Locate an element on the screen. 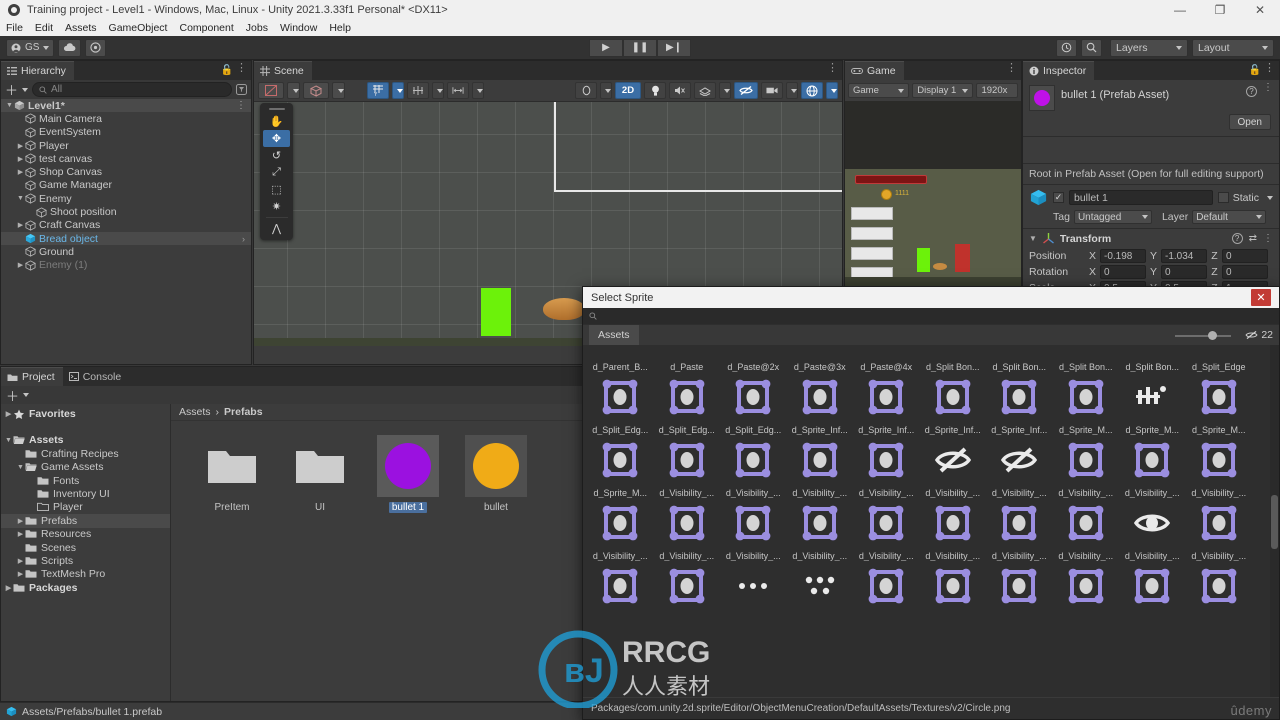 This screenshot has width=1280, height=720. play-button: ▶ is located at coordinates (606, 47).